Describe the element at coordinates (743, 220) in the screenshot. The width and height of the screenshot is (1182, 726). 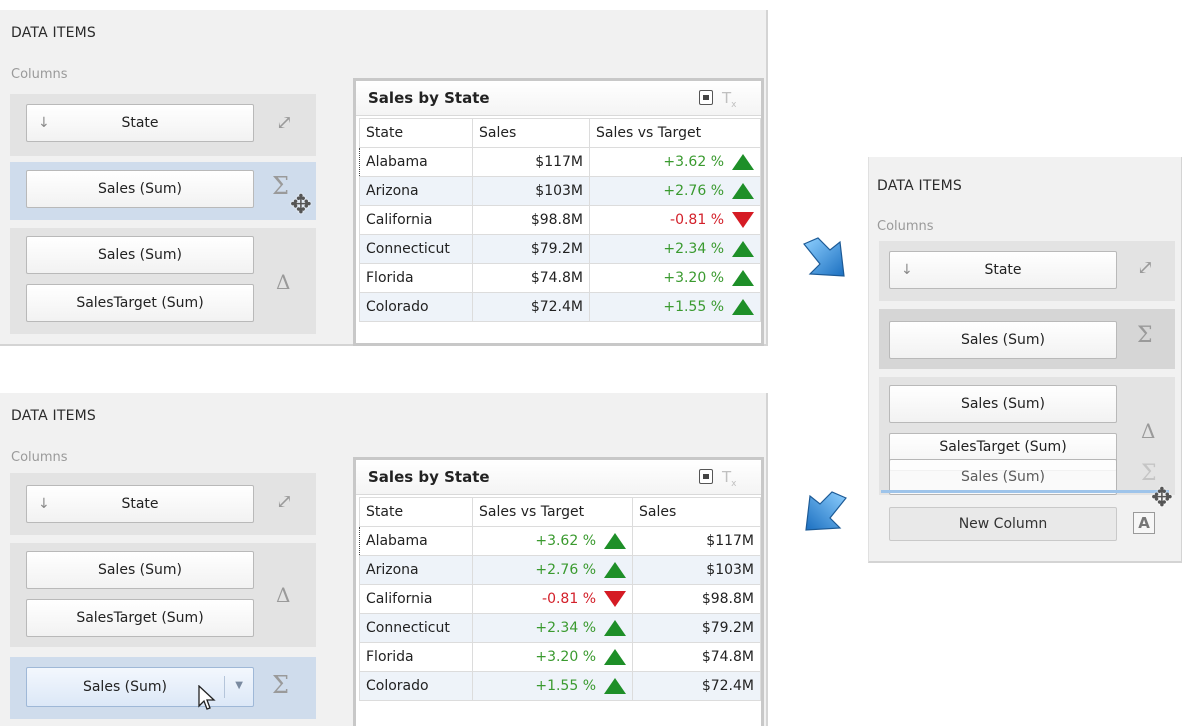
I see `down-arrow-icon` at that location.